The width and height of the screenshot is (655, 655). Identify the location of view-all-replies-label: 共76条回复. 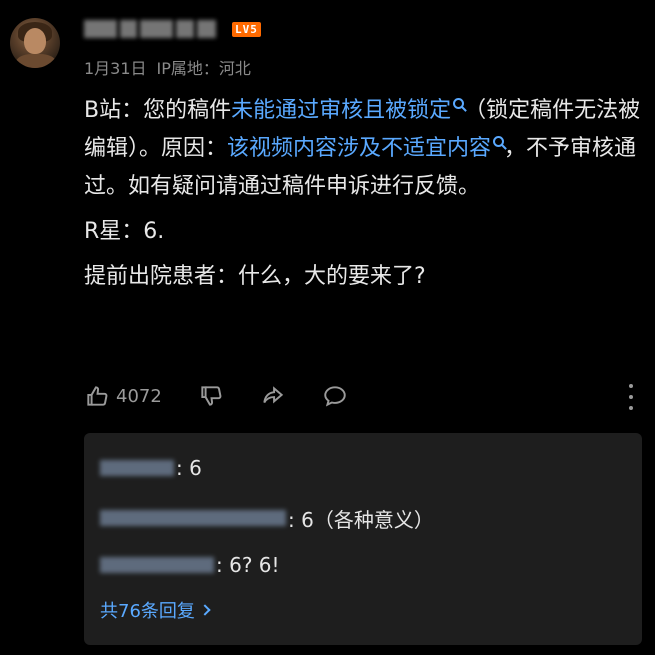
(147, 611).